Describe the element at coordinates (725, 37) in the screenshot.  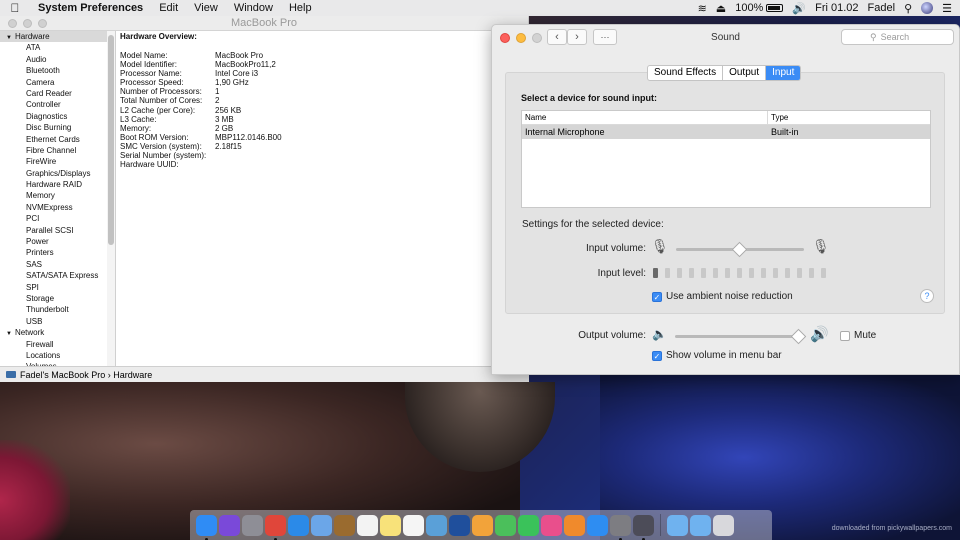
I see `sound-titlebar: ‹ › ⋯ Sound ⚲ Search` at that location.